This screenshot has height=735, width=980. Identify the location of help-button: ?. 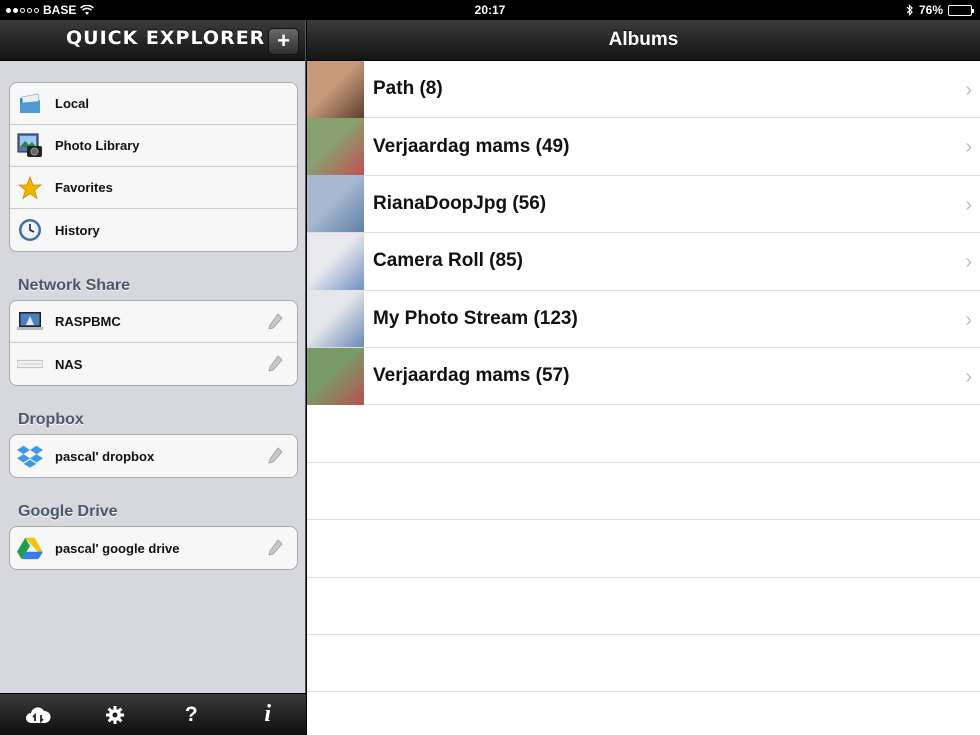
(191, 715).